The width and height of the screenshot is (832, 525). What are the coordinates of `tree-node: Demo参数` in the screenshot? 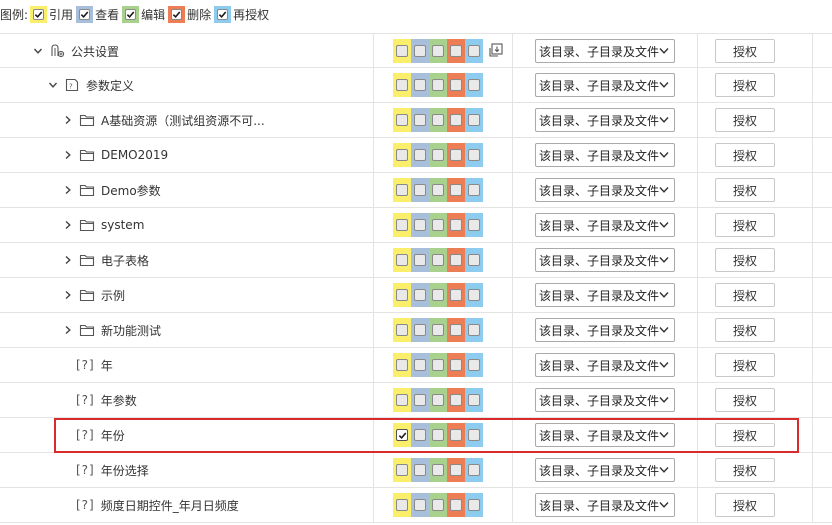 It's located at (112, 190).